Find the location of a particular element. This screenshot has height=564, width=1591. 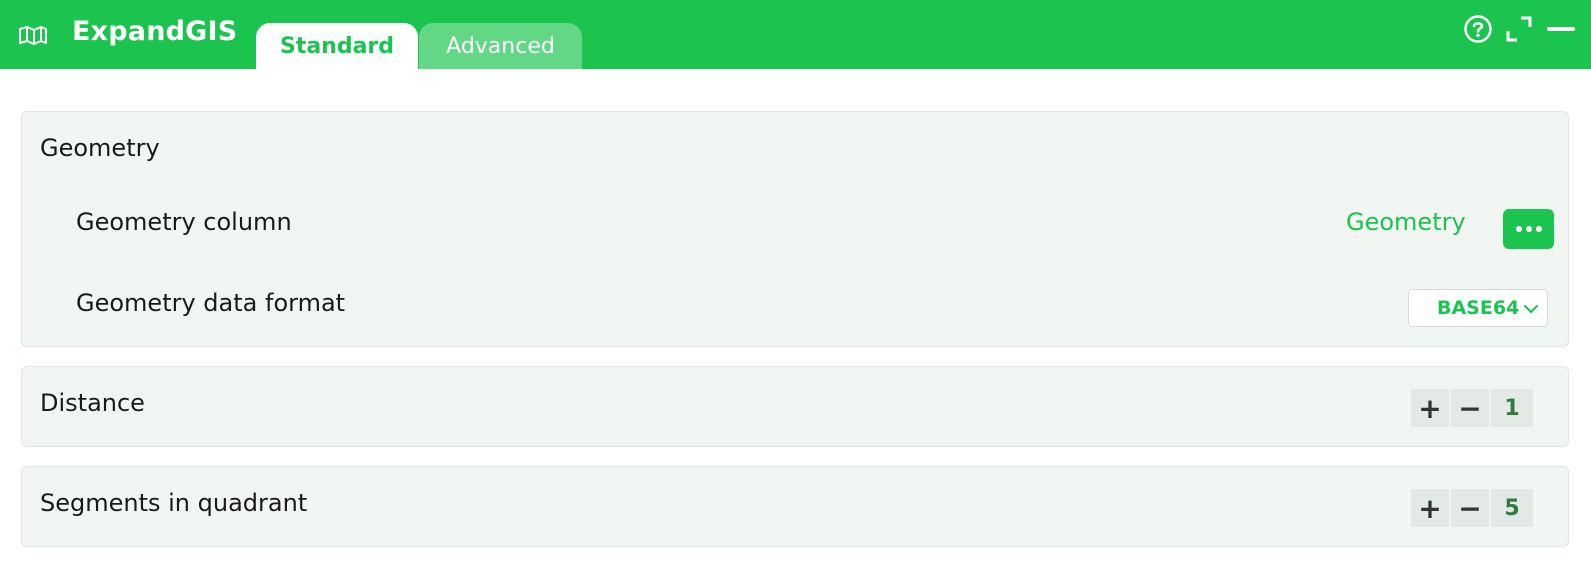

distance-stepper: + − 1 is located at coordinates (1472, 408).